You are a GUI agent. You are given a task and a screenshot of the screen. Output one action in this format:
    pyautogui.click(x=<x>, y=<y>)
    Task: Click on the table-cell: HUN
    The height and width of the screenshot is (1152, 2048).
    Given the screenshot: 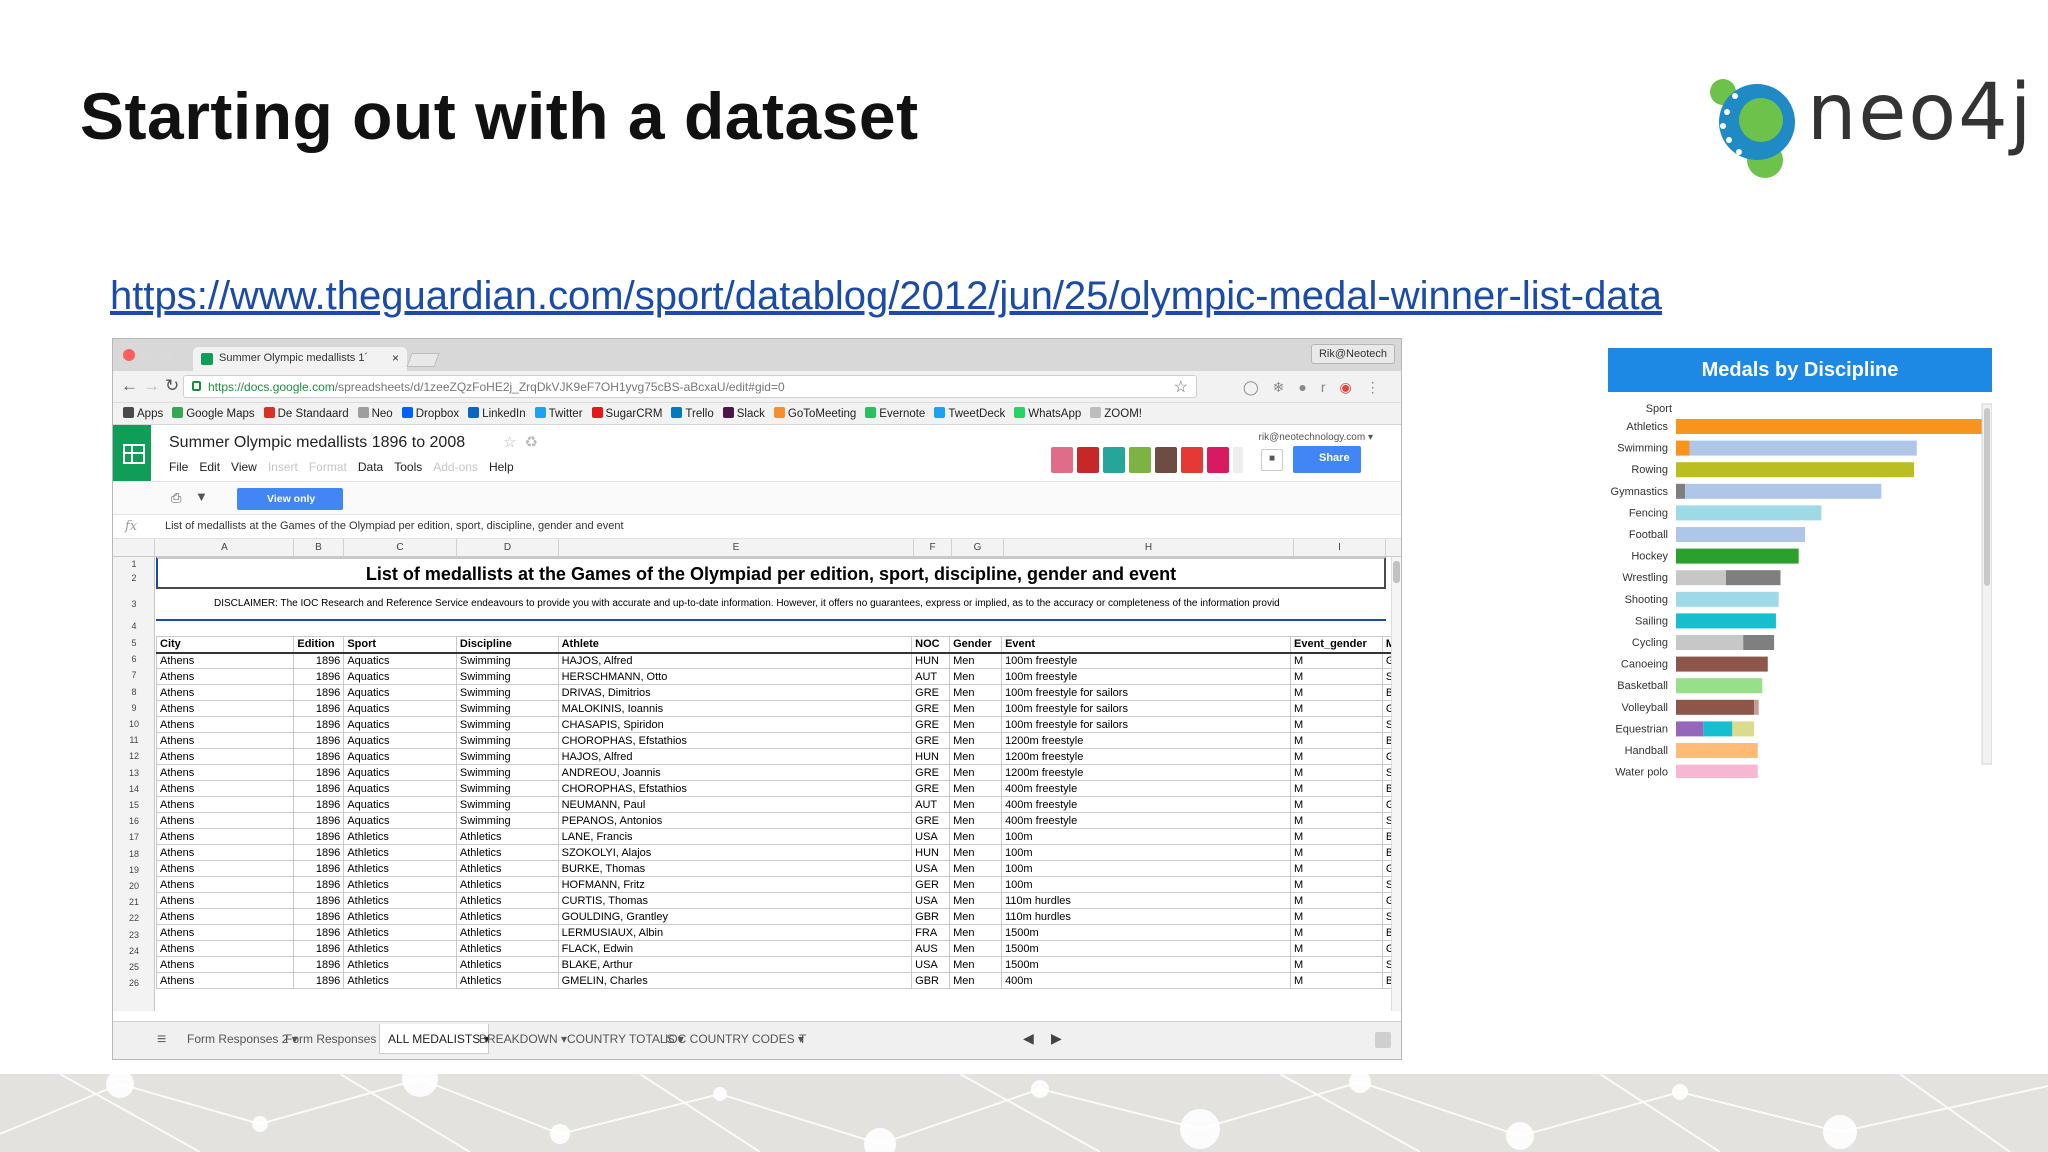 What is the action you would take?
    pyautogui.click(x=931, y=852)
    